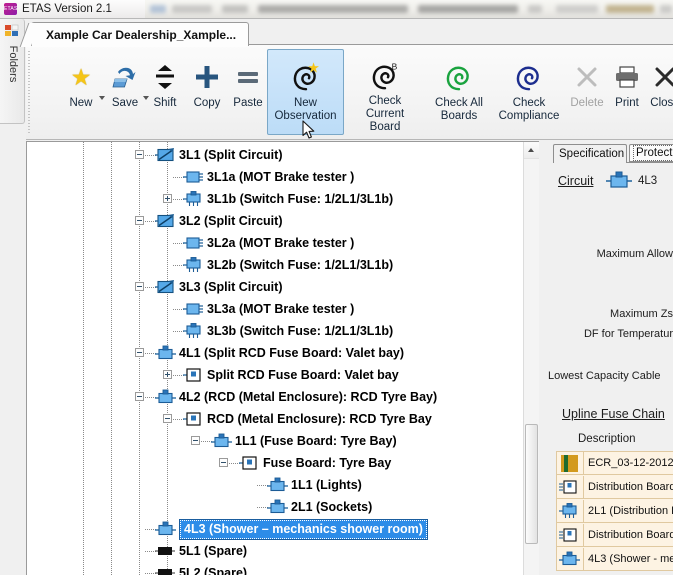 This screenshot has height=575, width=673. I want to click on folders-panel-tab: Folders, so click(12, 71).